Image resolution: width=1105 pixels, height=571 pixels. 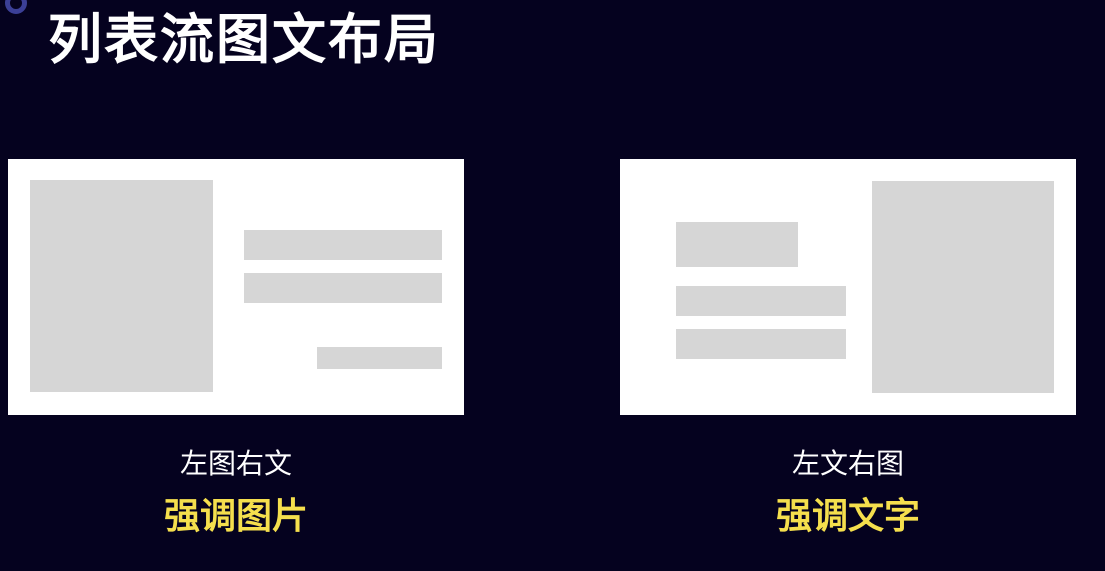 What do you see at coordinates (16, 7) in the screenshot?
I see `decorative-ring-icon` at bounding box center [16, 7].